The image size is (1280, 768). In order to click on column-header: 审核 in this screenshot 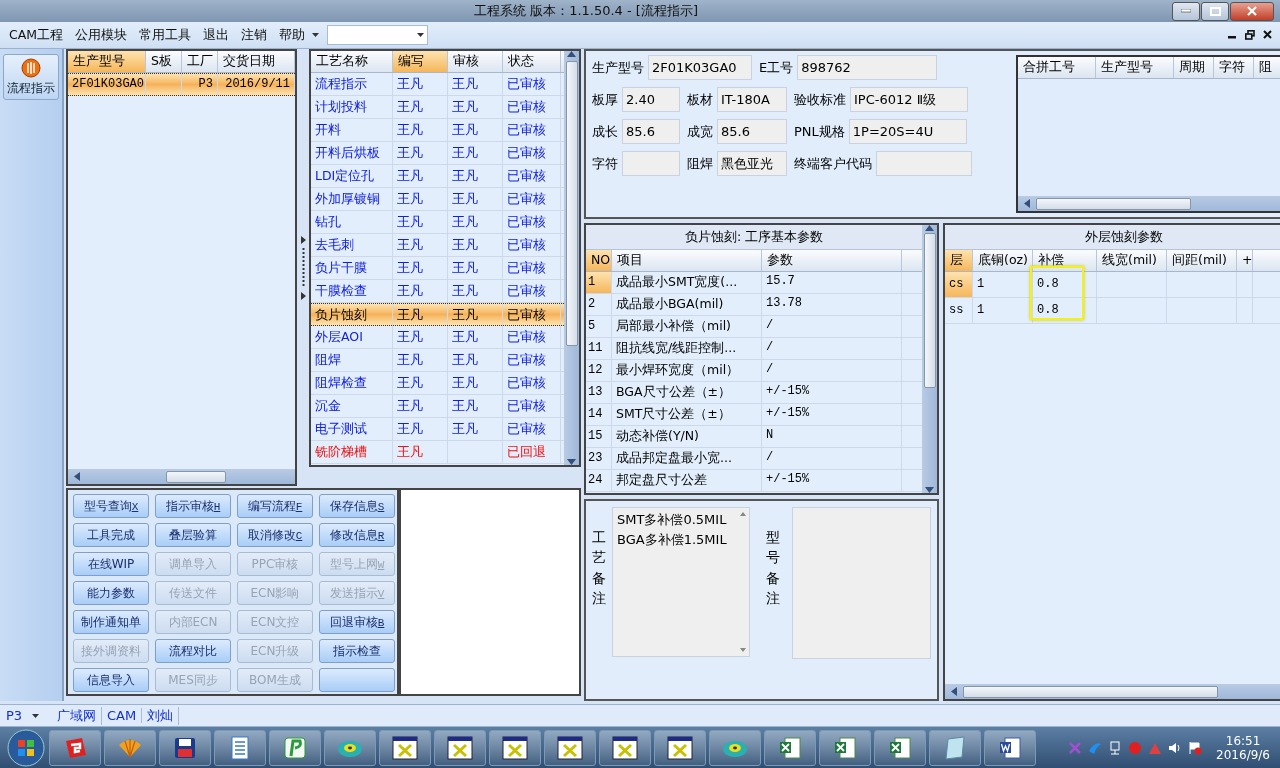, I will do `click(475, 61)`.